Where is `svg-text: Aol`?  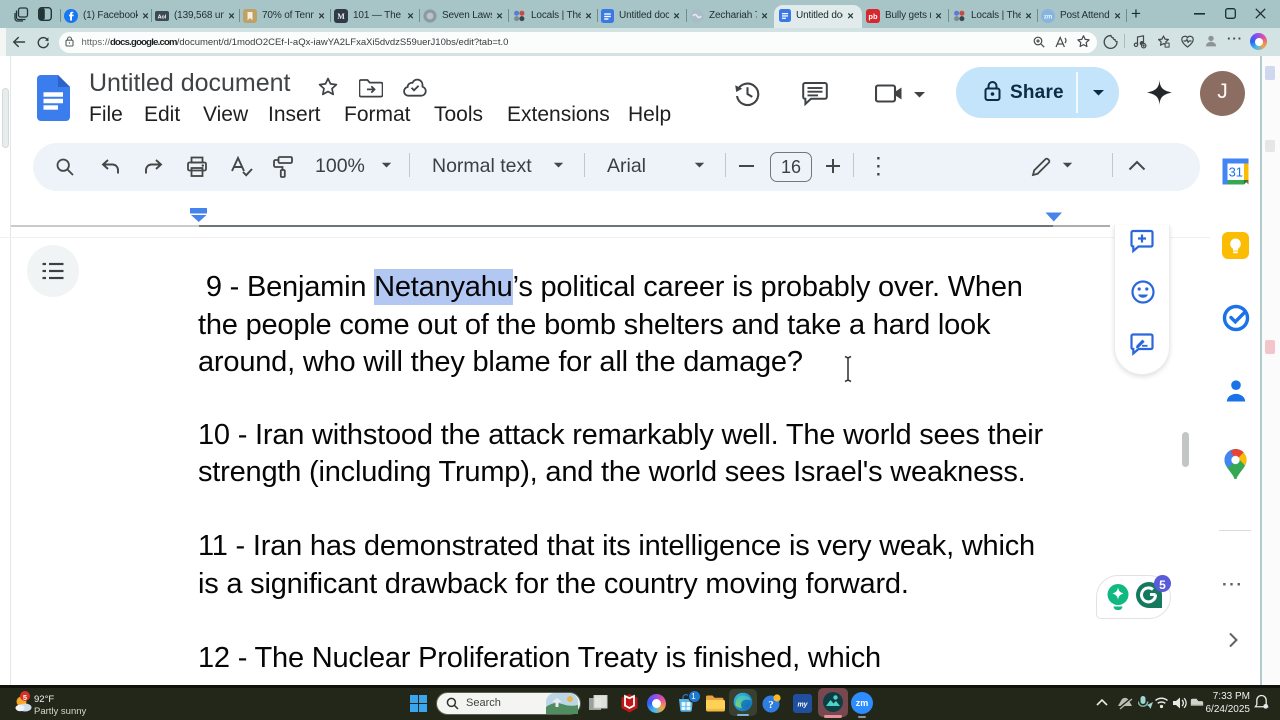 svg-text: Aol is located at coordinates (162, 17).